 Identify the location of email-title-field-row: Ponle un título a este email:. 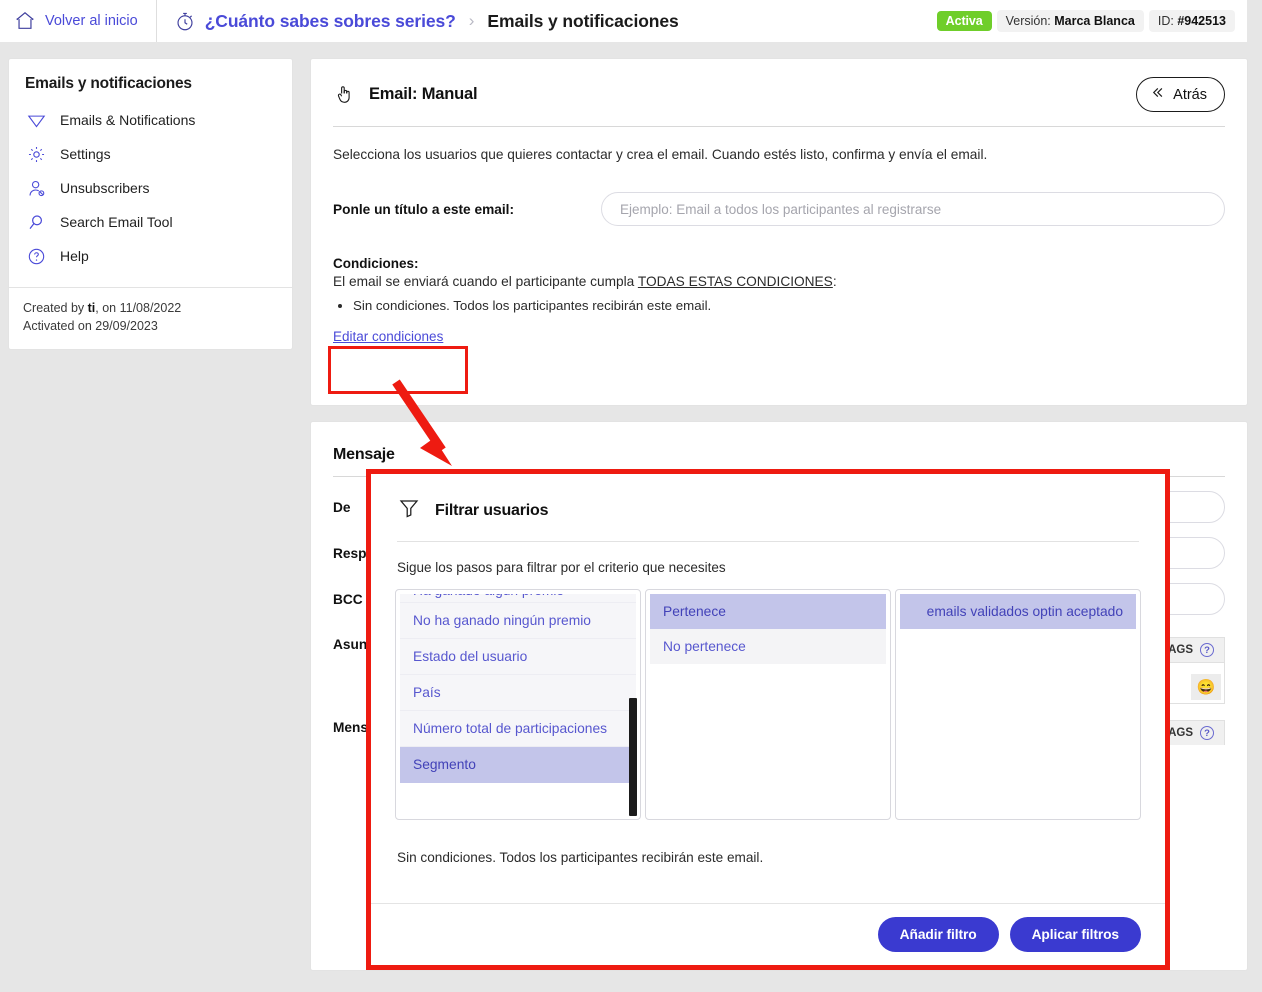
(779, 194).